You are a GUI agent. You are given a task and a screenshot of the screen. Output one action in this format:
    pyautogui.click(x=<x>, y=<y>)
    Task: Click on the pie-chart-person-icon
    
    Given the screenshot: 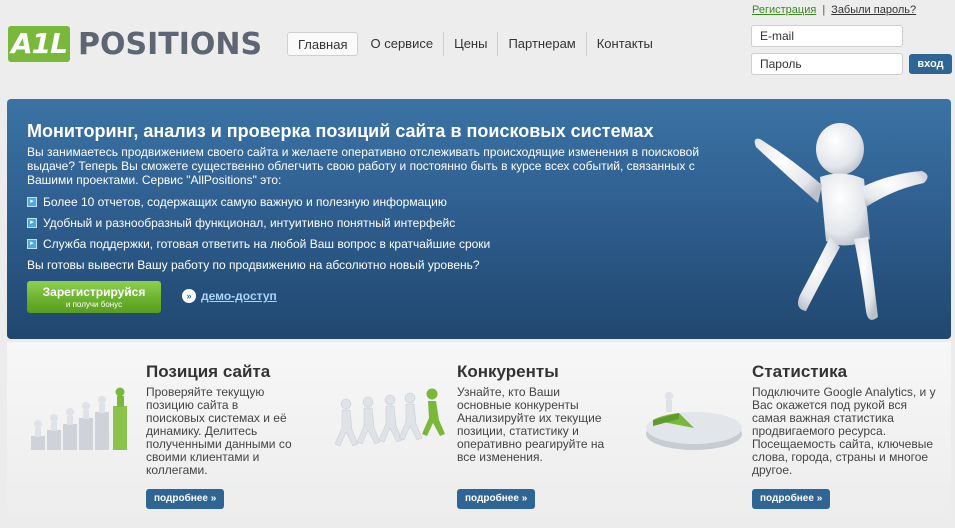 What is the action you would take?
    pyautogui.click(x=694, y=421)
    